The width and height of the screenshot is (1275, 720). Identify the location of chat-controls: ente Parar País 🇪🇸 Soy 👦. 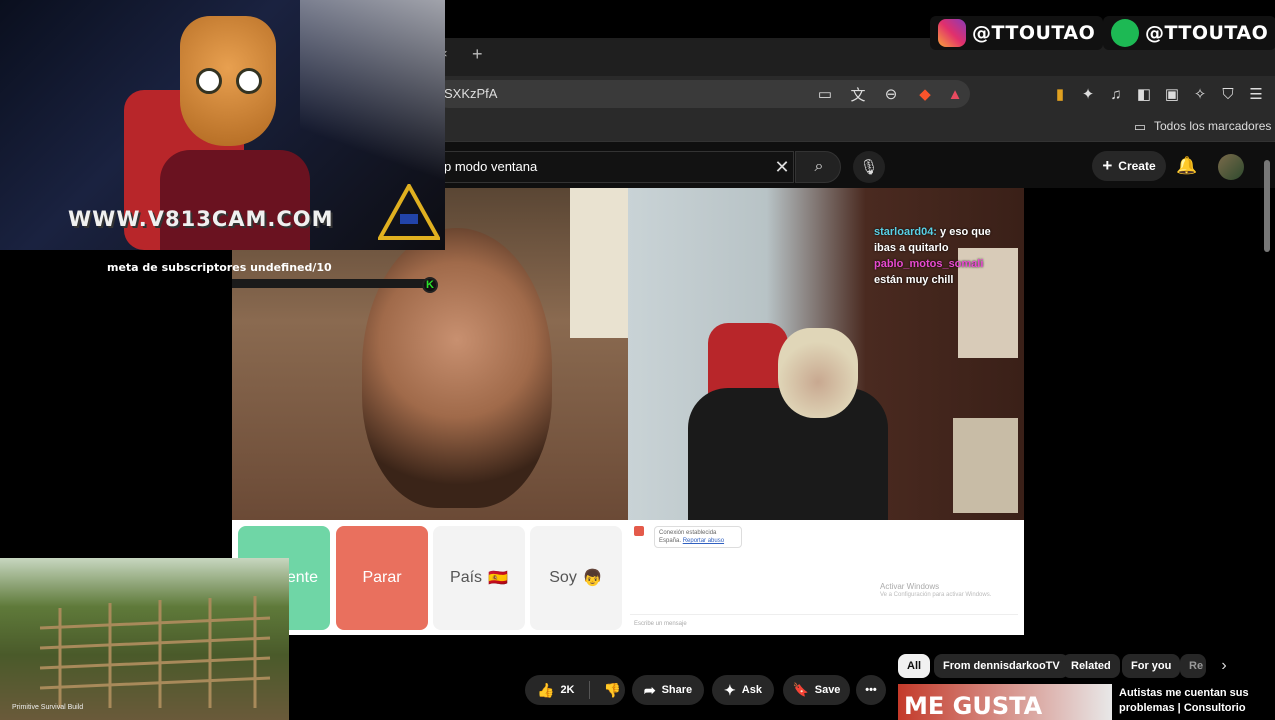
(430, 577).